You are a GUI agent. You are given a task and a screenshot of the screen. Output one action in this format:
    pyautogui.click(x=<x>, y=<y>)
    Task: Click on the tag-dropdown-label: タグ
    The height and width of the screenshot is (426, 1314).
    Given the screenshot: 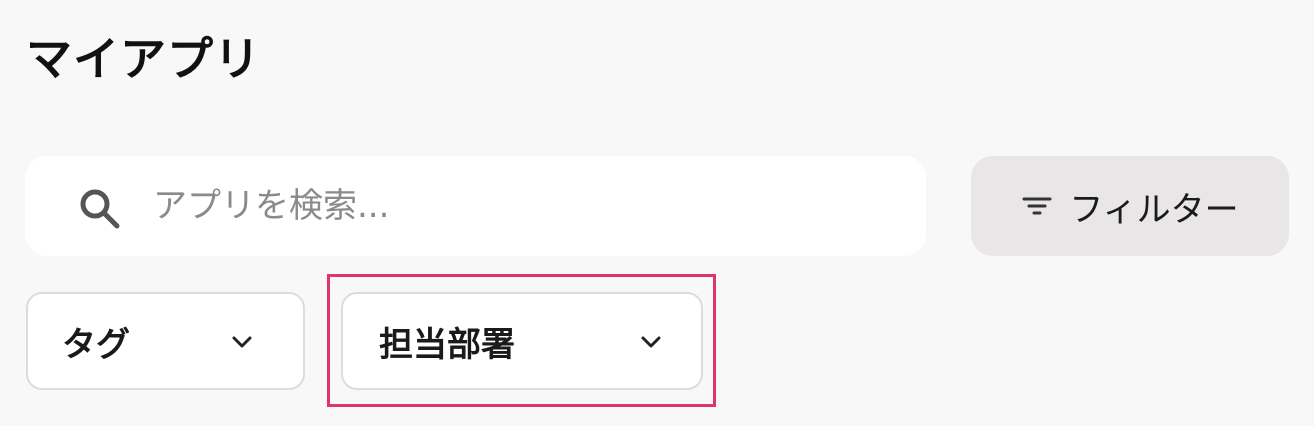 What is the action you would take?
    pyautogui.click(x=96, y=344)
    